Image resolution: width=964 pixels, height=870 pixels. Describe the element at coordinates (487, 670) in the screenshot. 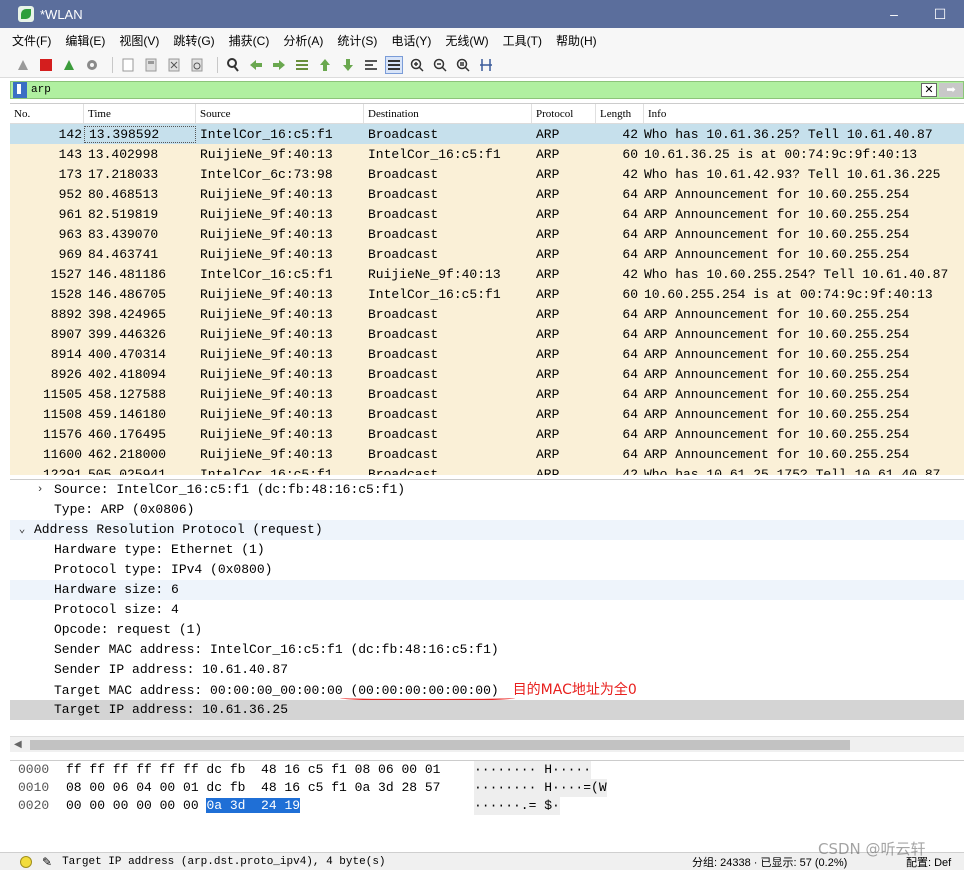

I see `detail-line: Sender IP address: 10.61.40.87` at that location.